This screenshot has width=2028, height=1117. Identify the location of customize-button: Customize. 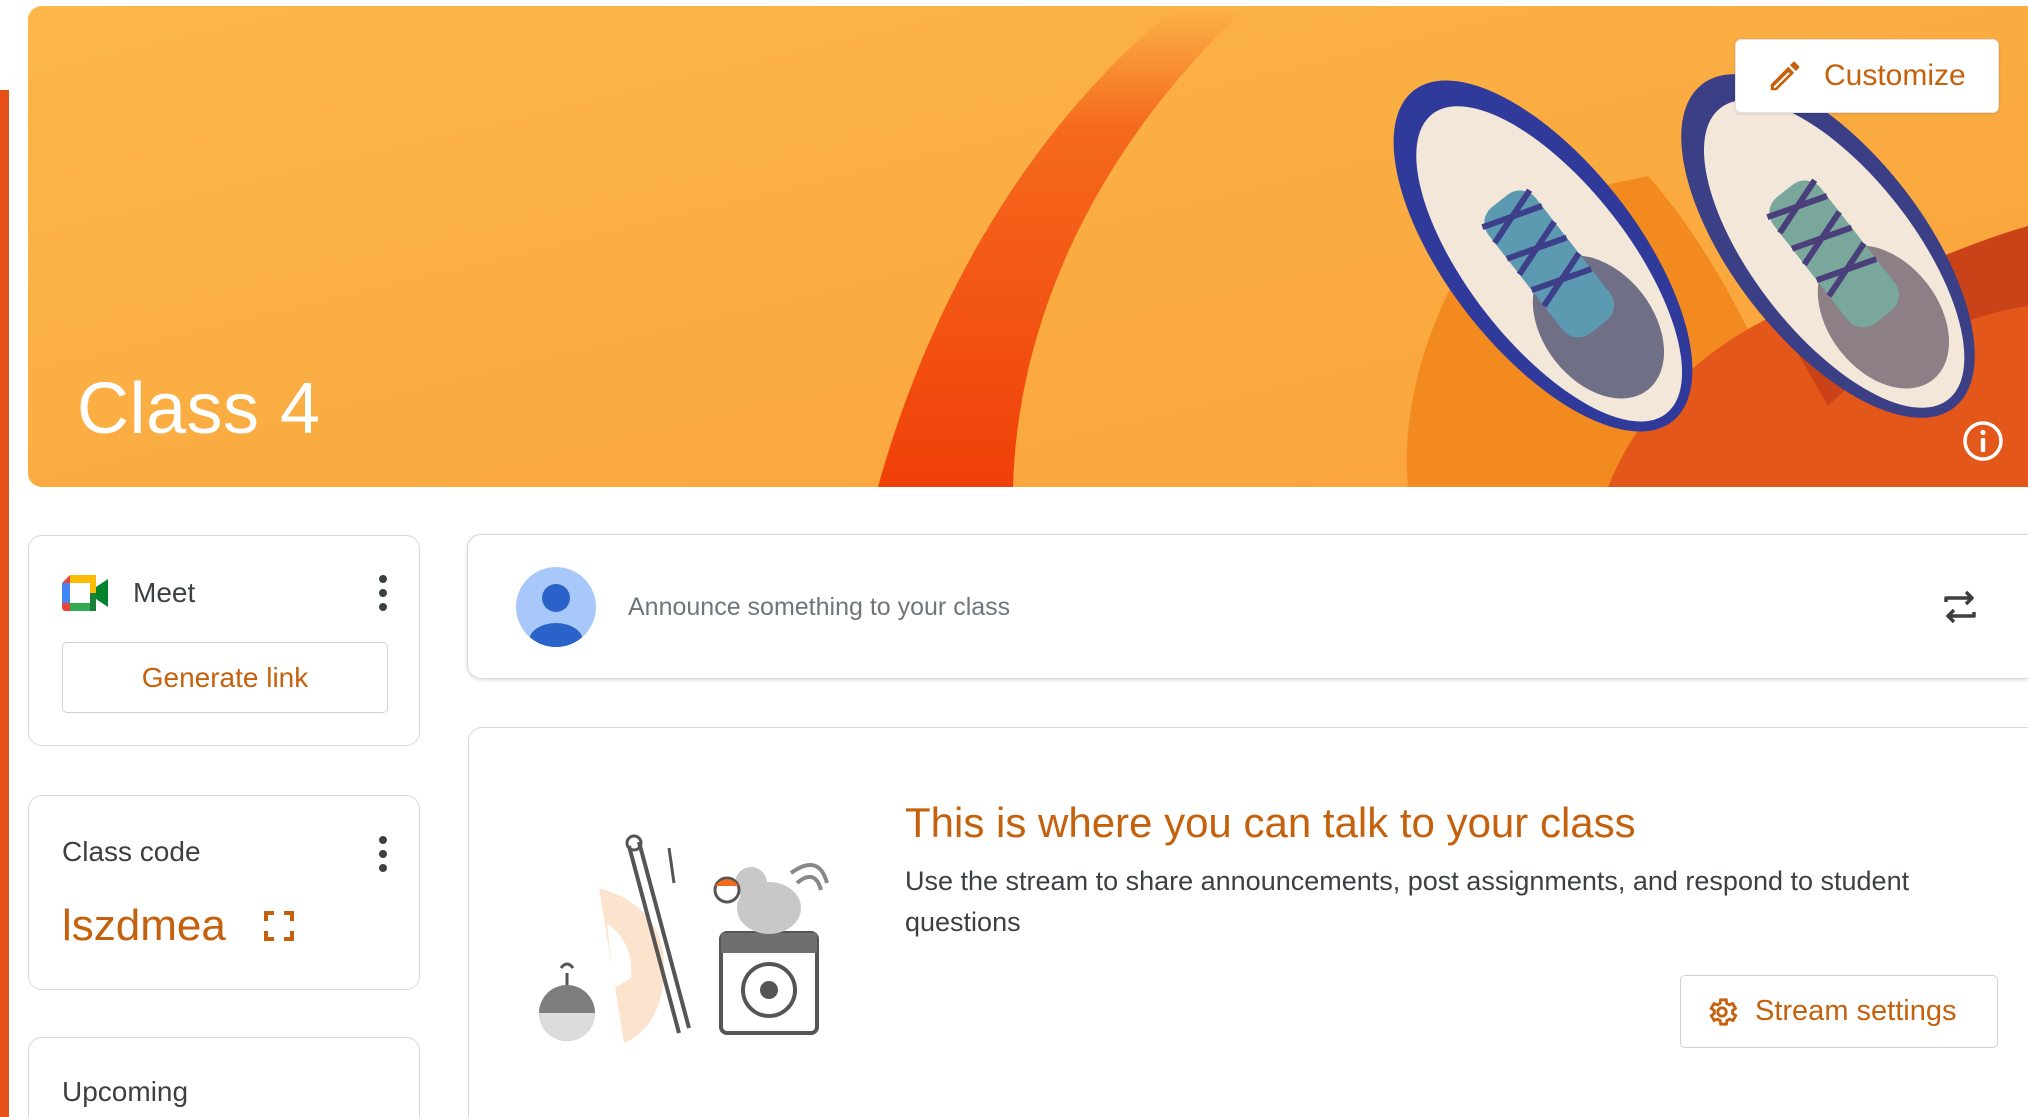
(1867, 76).